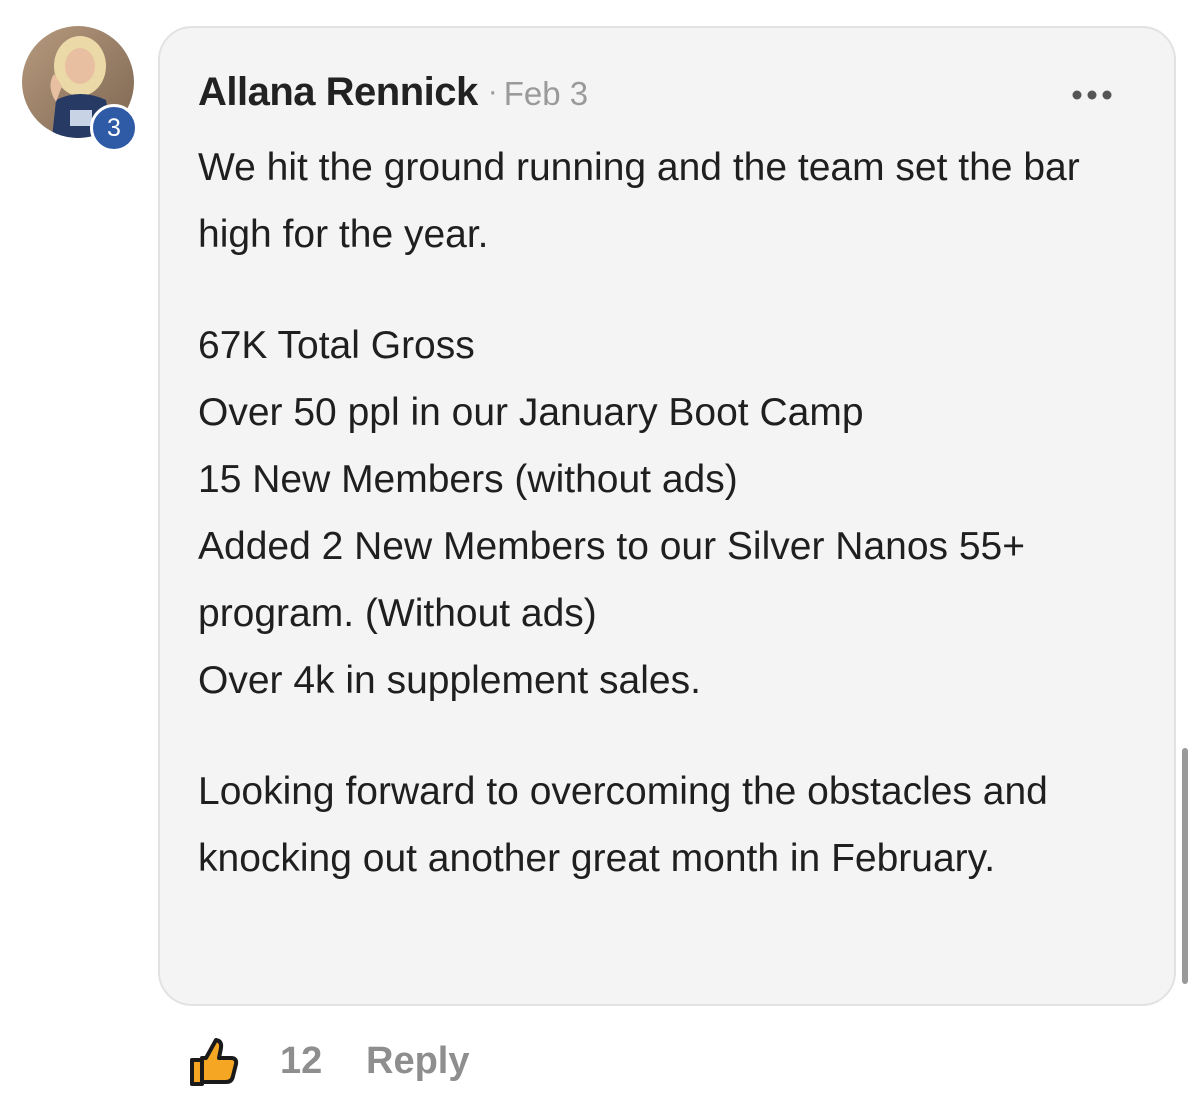  I want to click on stat-line: 67K Total Gross, so click(336, 345).